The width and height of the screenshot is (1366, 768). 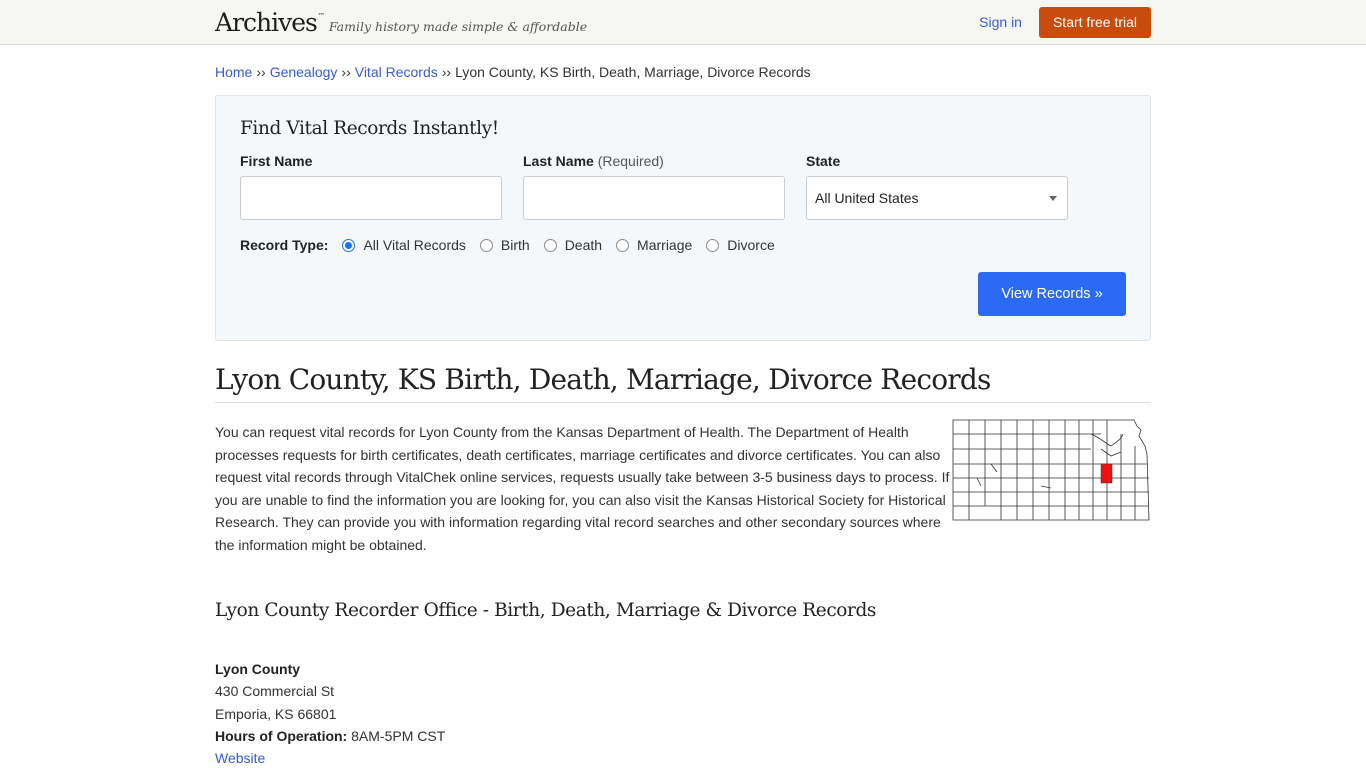 I want to click on first-name-input, so click(x=371, y=198).